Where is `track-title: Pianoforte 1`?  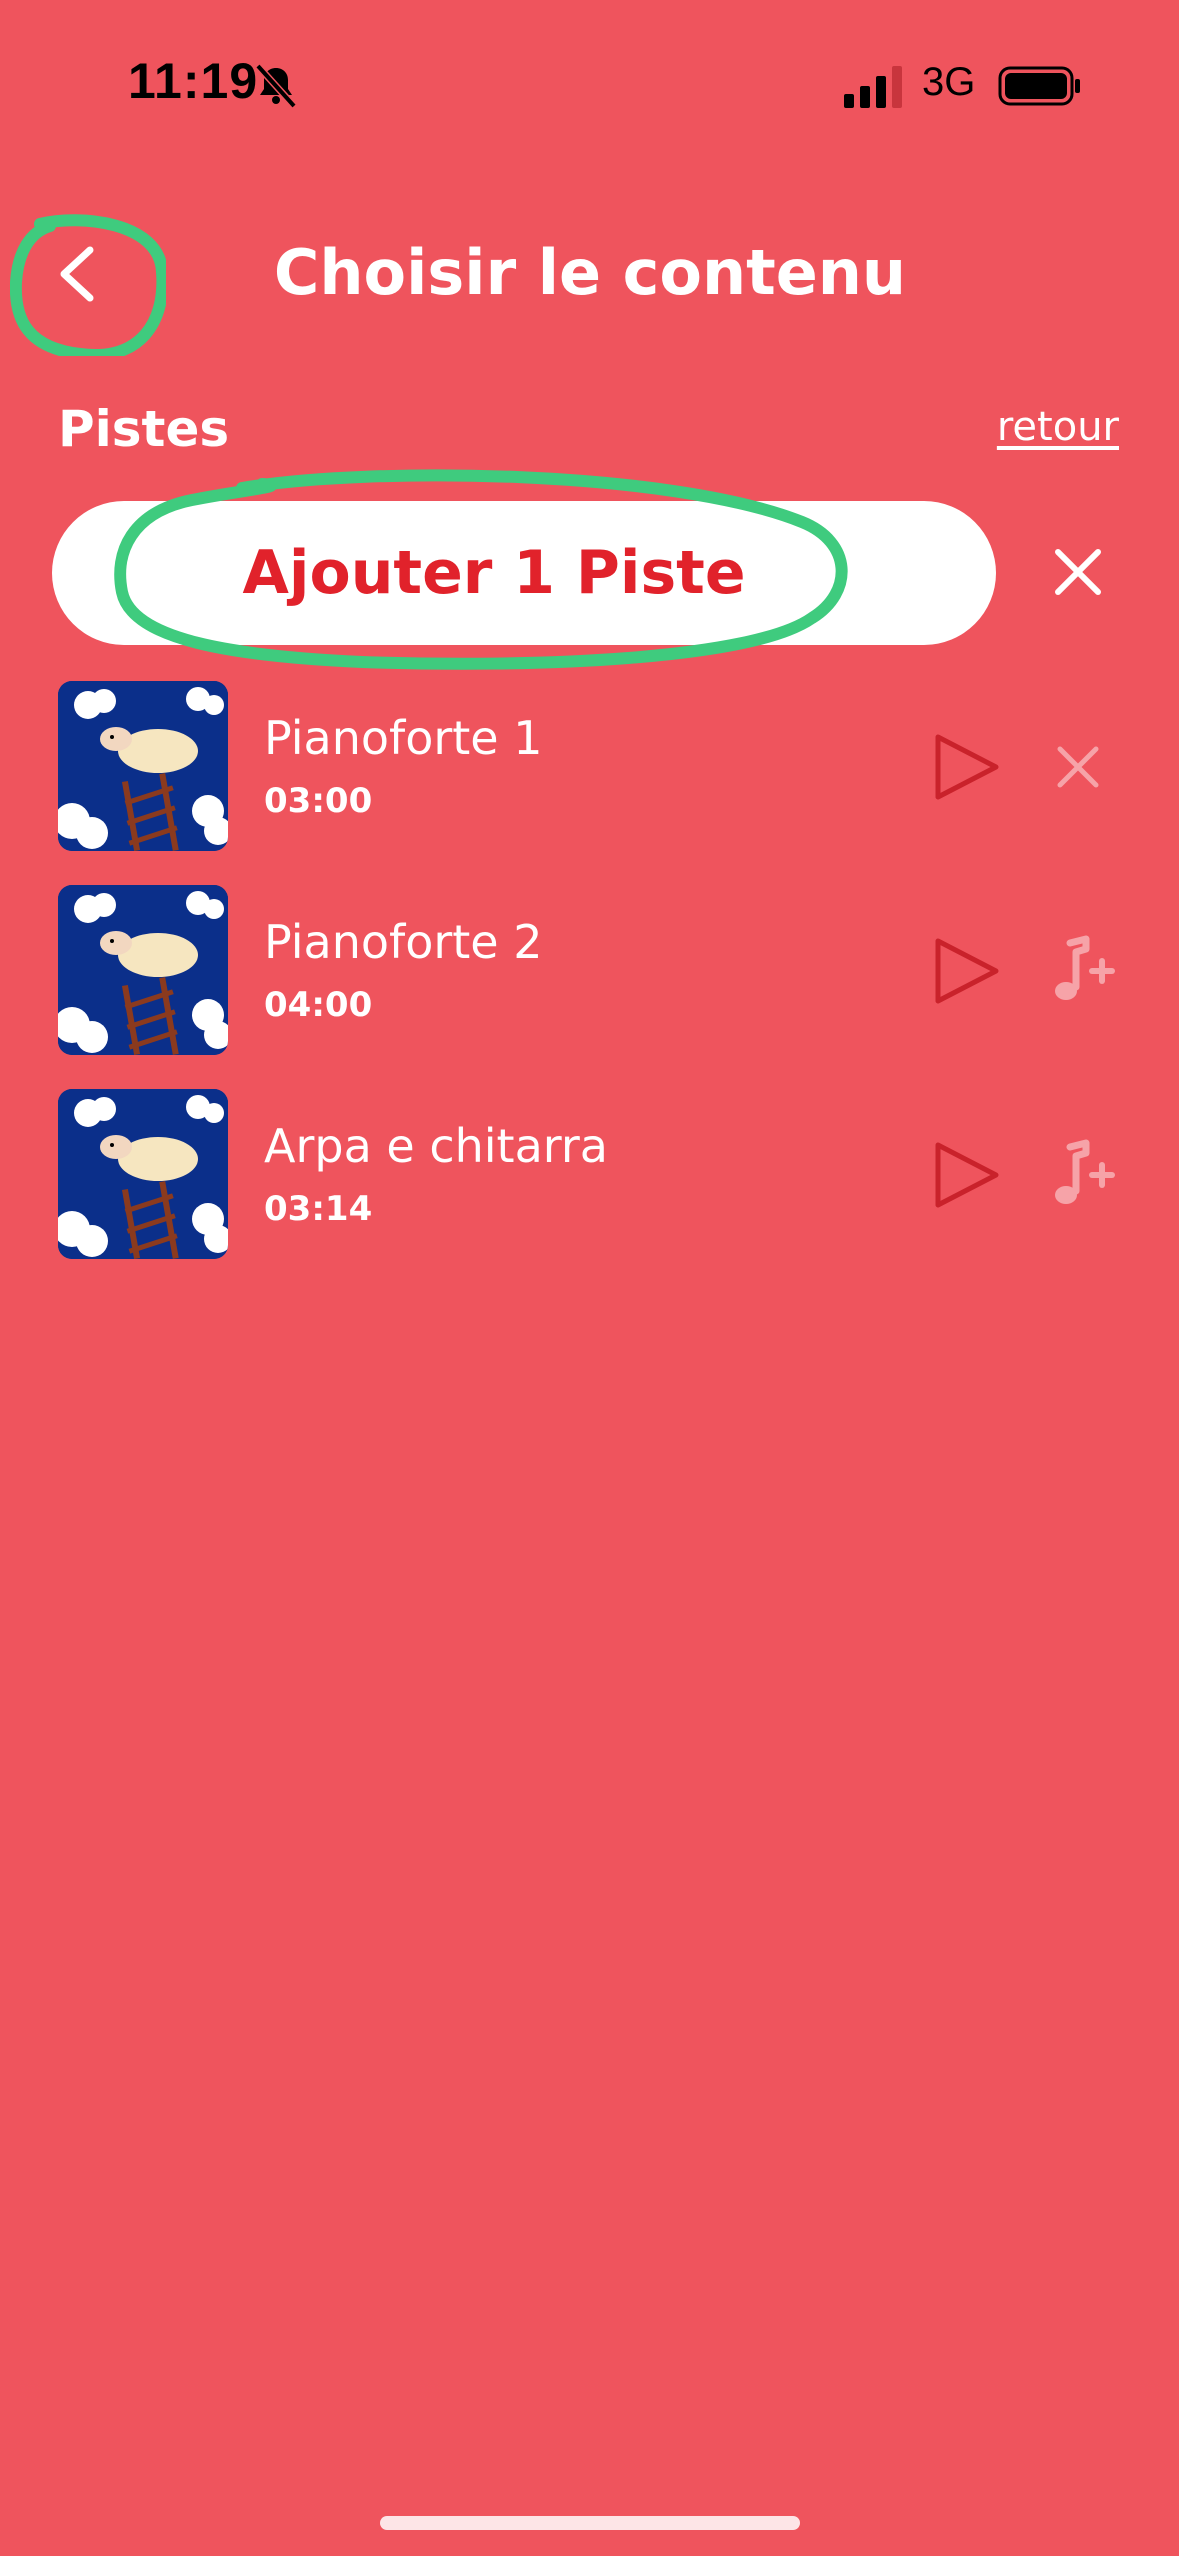 track-title: Pianoforte 1 is located at coordinates (403, 738).